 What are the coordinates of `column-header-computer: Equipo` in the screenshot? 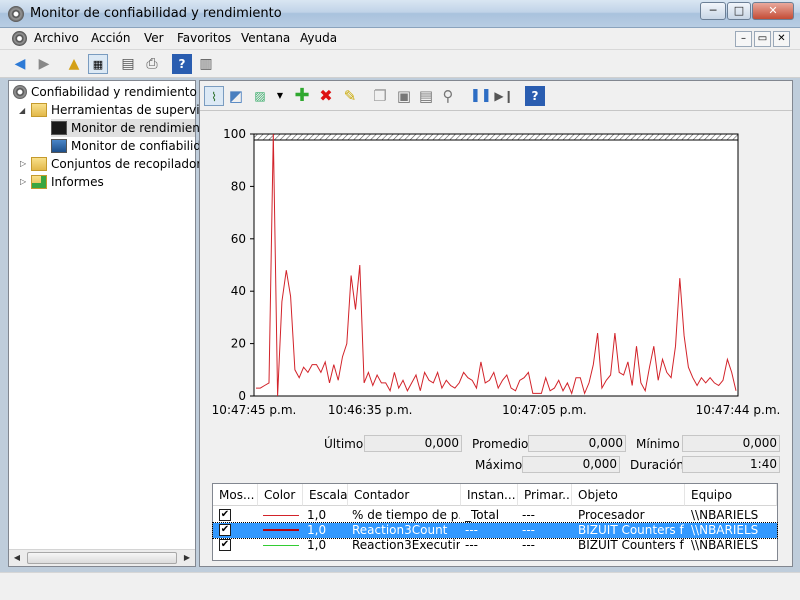 It's located at (731, 495).